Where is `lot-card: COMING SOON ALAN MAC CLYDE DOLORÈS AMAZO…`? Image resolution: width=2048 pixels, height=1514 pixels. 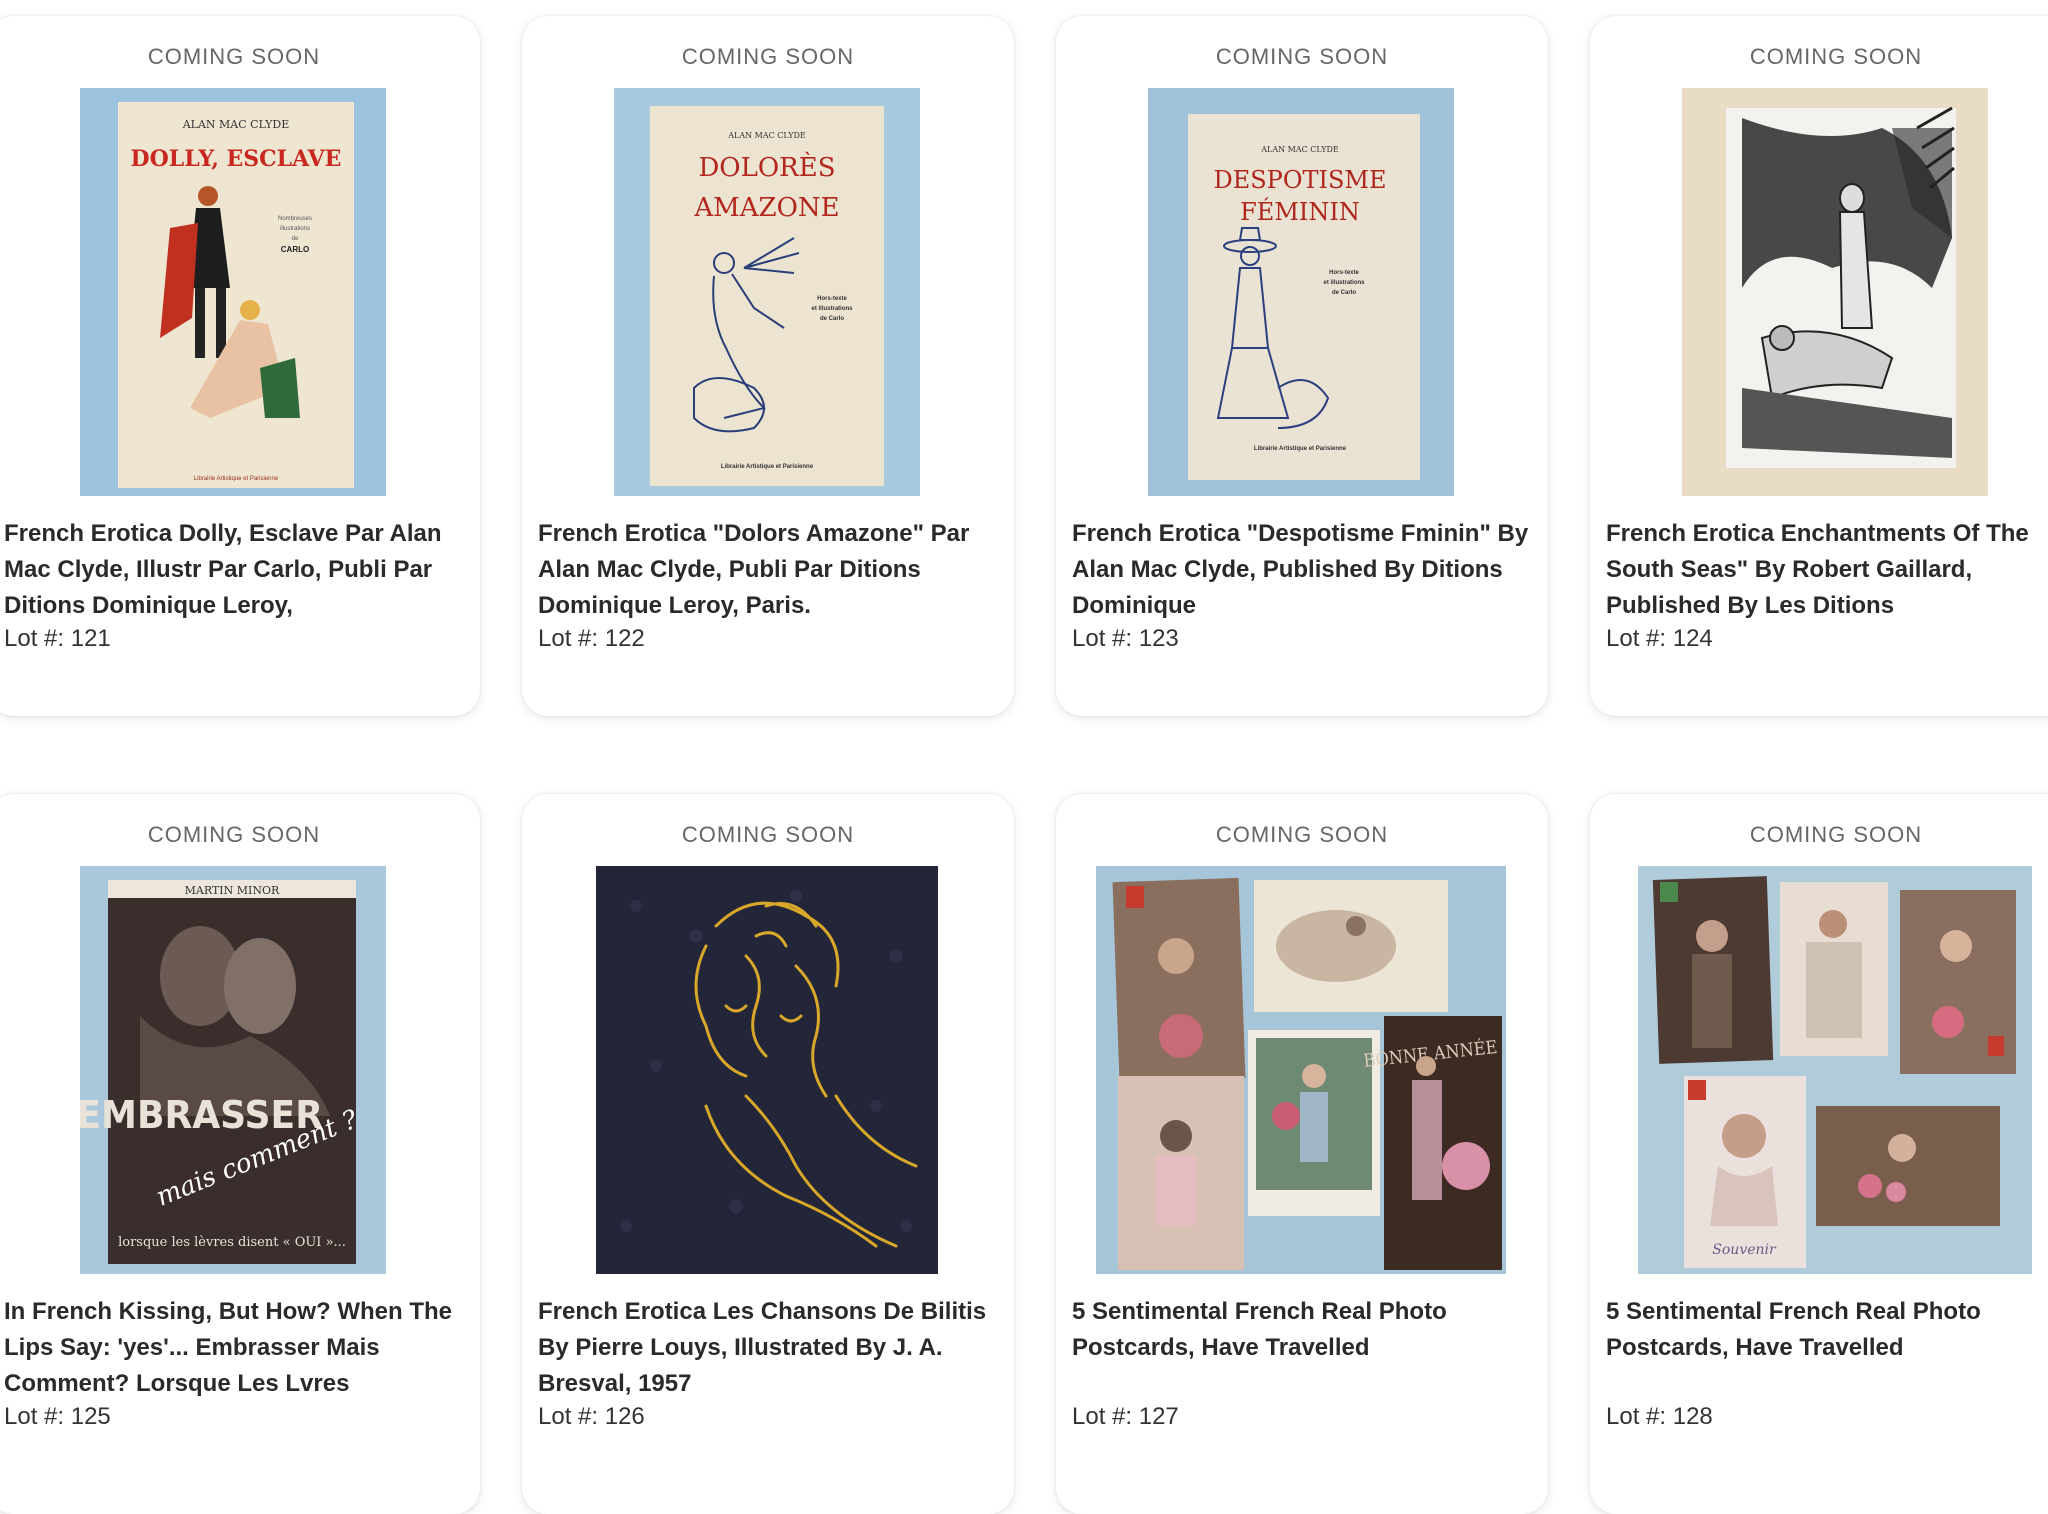 lot-card: COMING SOON ALAN MAC CLYDE DOLORÈS AMAZO… is located at coordinates (768, 366).